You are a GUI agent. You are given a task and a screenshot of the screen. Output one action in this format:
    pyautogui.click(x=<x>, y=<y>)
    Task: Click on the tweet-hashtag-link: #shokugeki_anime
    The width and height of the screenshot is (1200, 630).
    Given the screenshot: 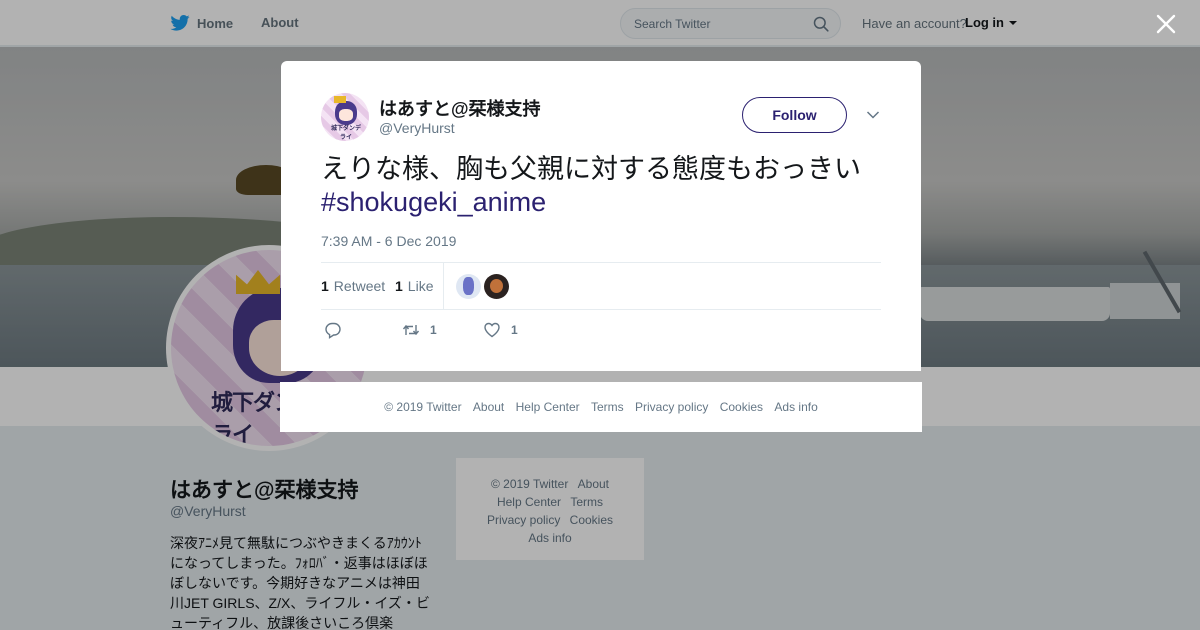 What is the action you would take?
    pyautogui.click(x=433, y=202)
    